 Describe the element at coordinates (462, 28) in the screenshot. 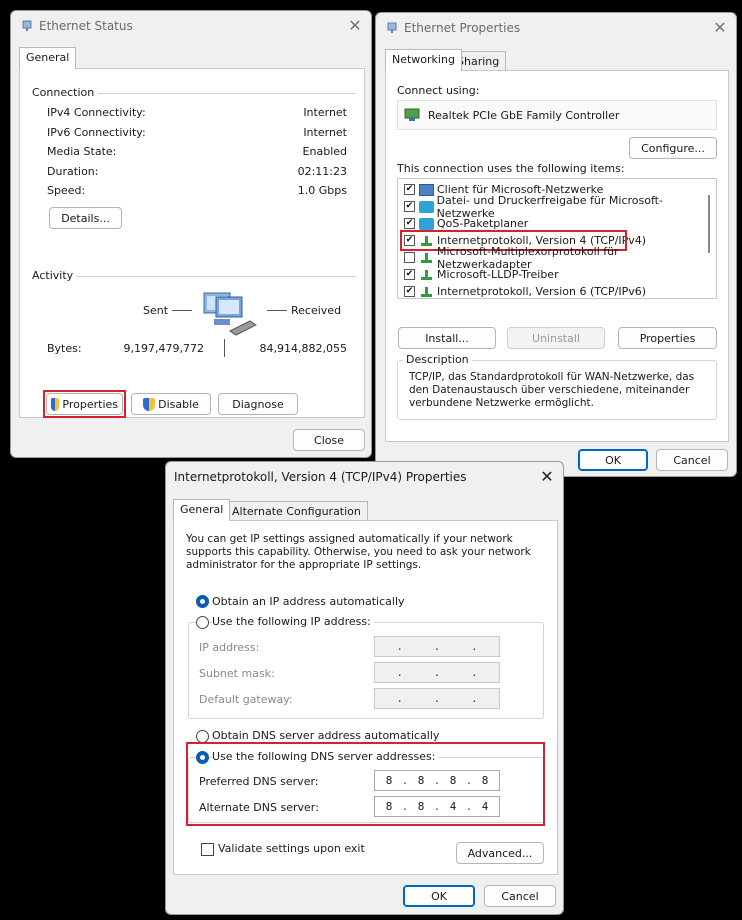

I see `window-title: Ethernet Properties` at that location.